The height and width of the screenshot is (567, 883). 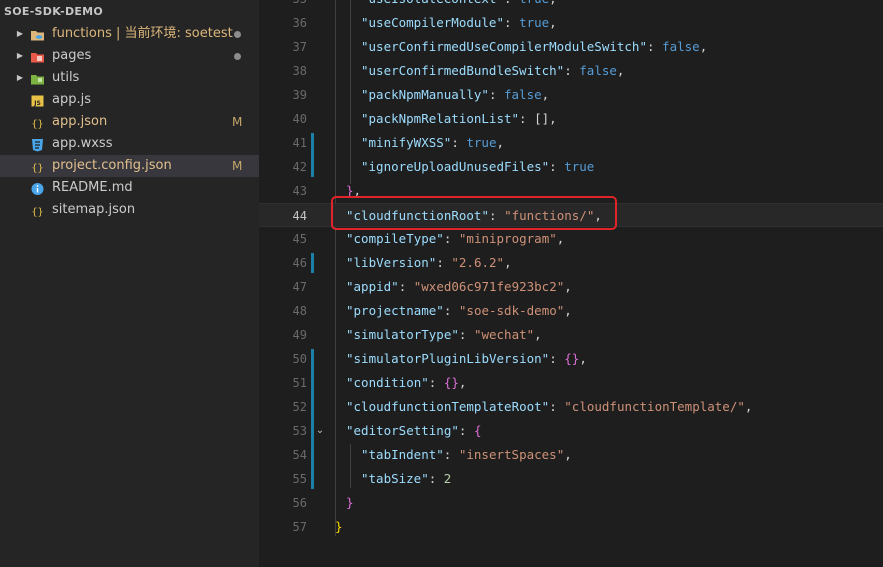 I want to click on code-line: 42 "ignoreUploadUnusedFiles": true, so click(x=571, y=167).